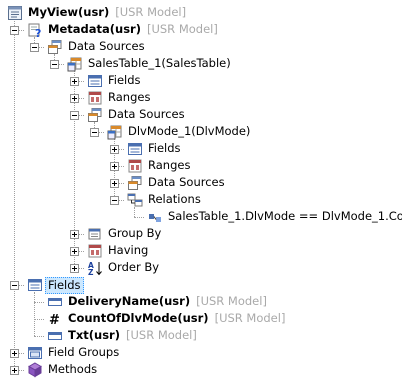  I want to click on count-field-icon: #, so click(55, 319).